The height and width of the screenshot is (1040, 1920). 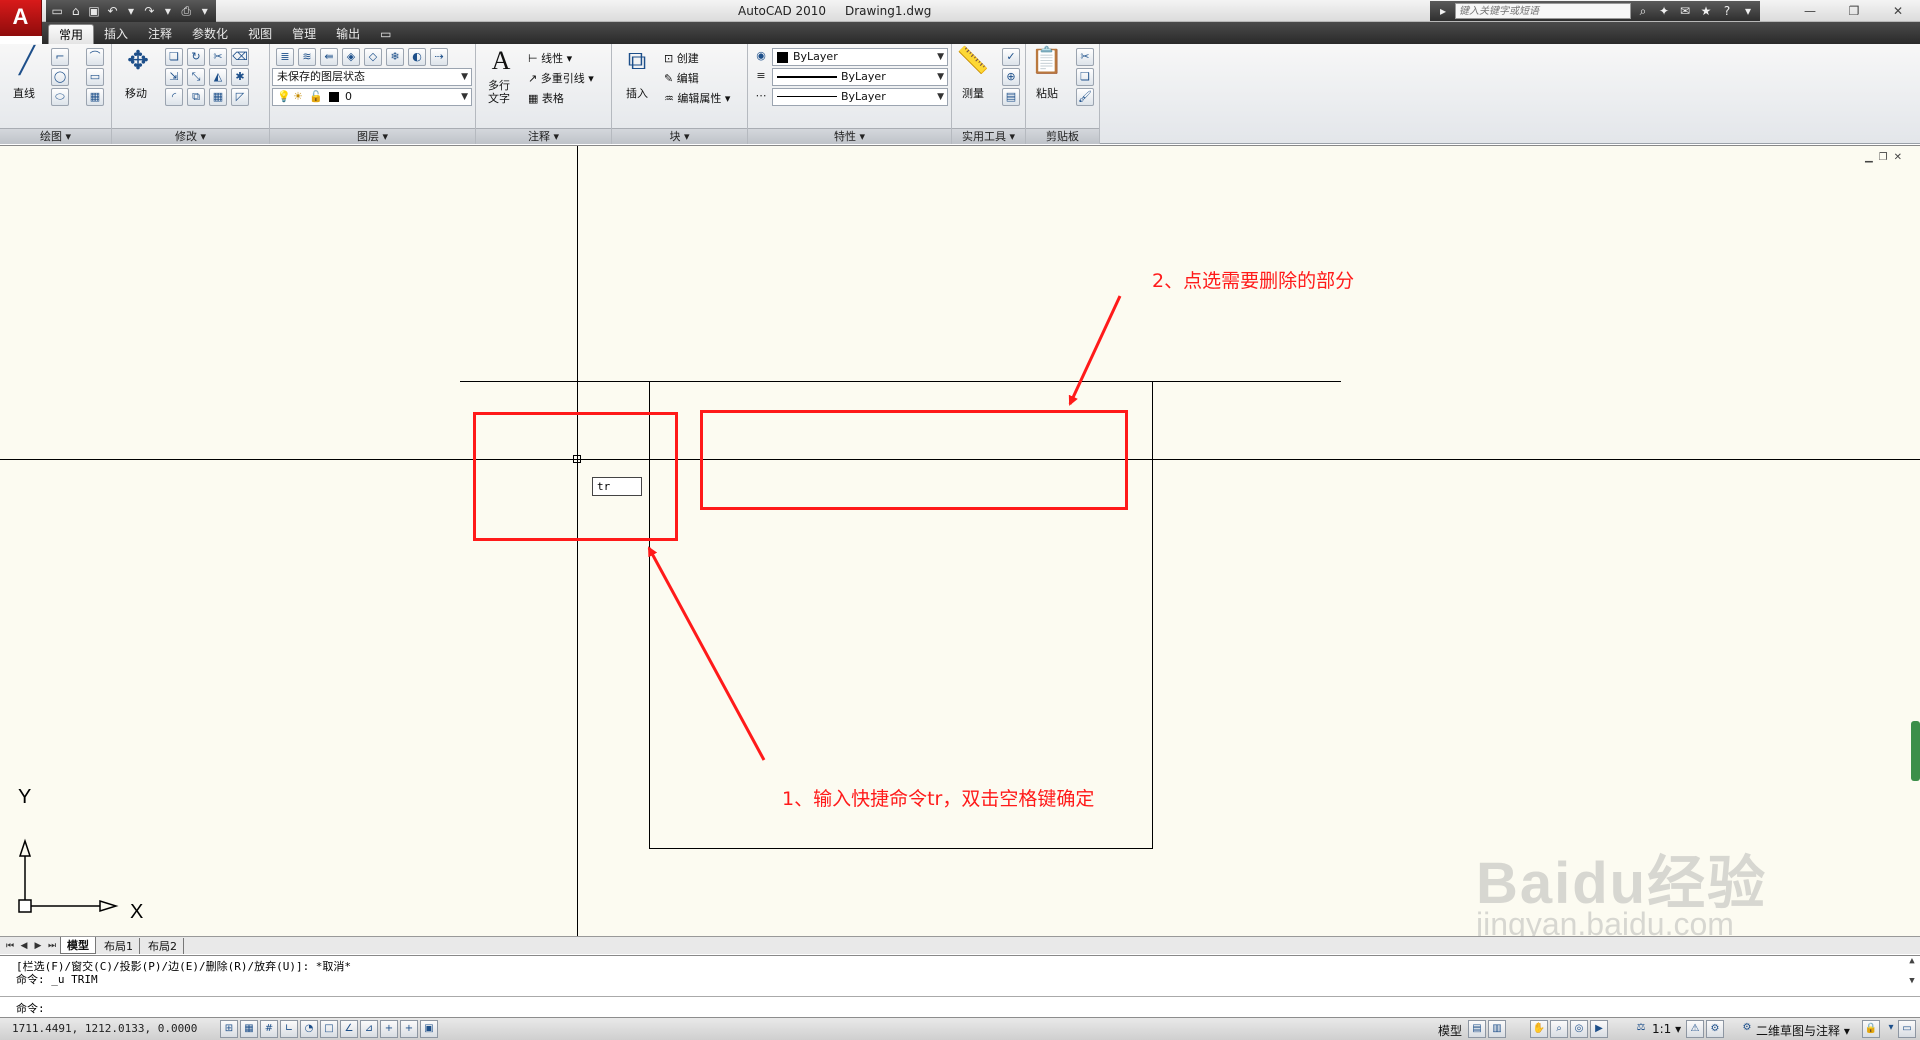 I want to click on application-menu-button: A, so click(x=21, y=18).